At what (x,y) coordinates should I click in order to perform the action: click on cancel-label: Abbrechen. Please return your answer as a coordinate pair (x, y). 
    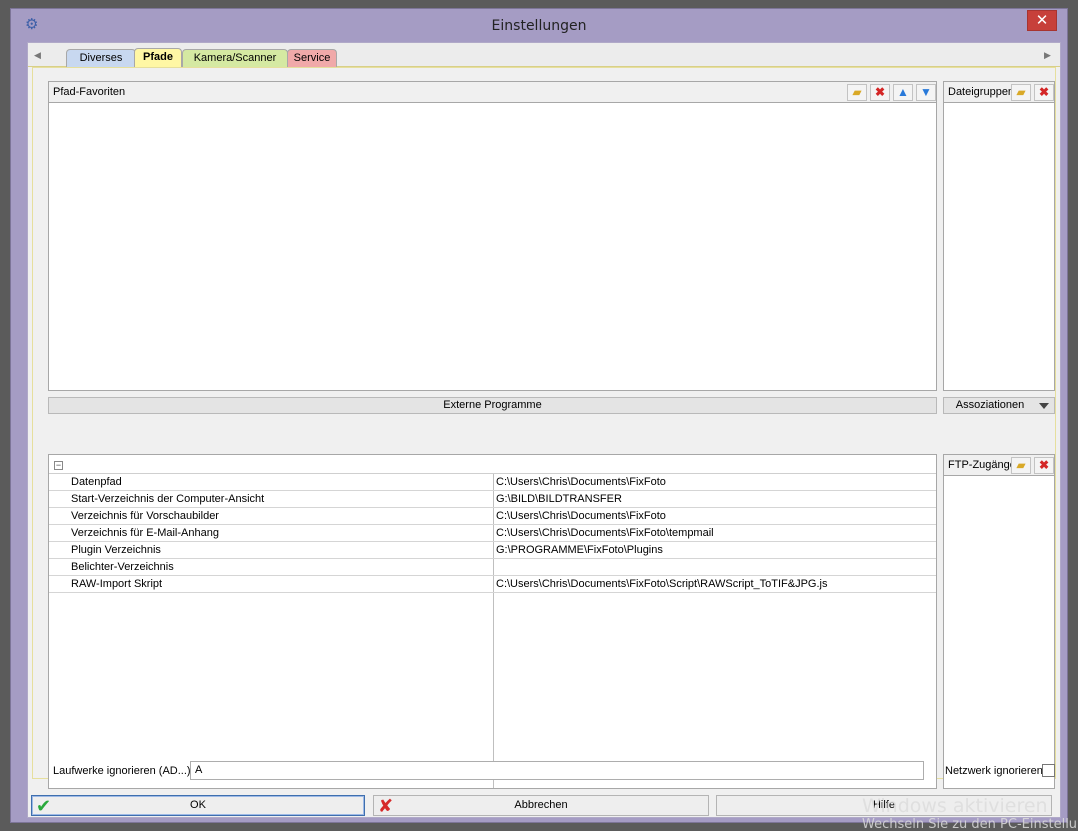
    Looking at the image, I should click on (541, 805).